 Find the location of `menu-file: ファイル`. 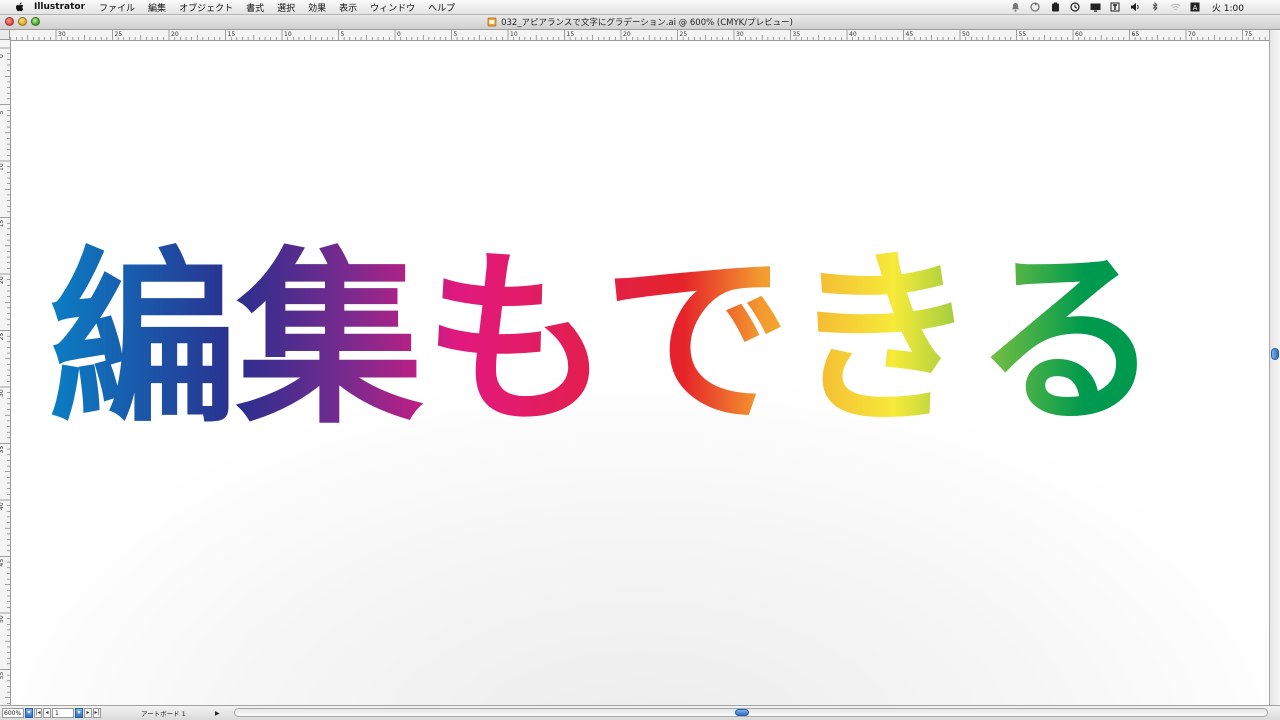

menu-file: ファイル is located at coordinates (117, 7).